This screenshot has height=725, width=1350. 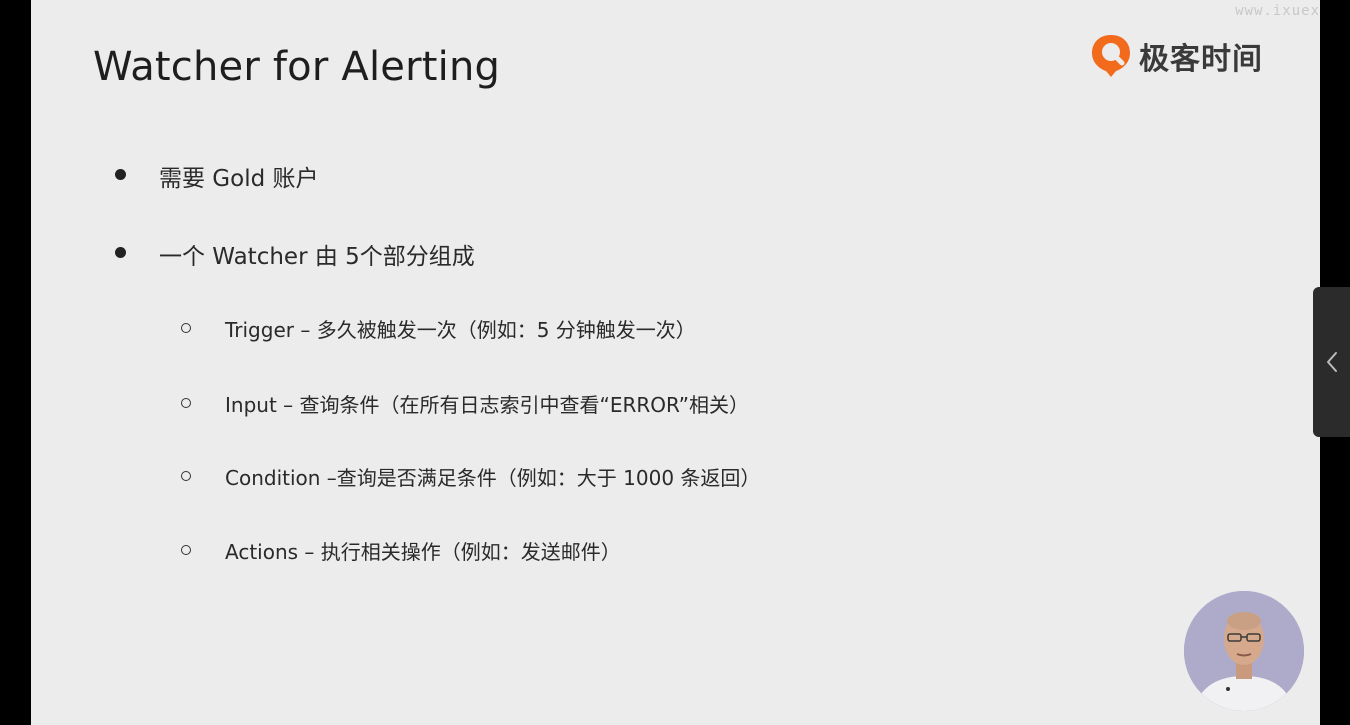 I want to click on sidebar-toggle-button, so click(x=1331, y=362).